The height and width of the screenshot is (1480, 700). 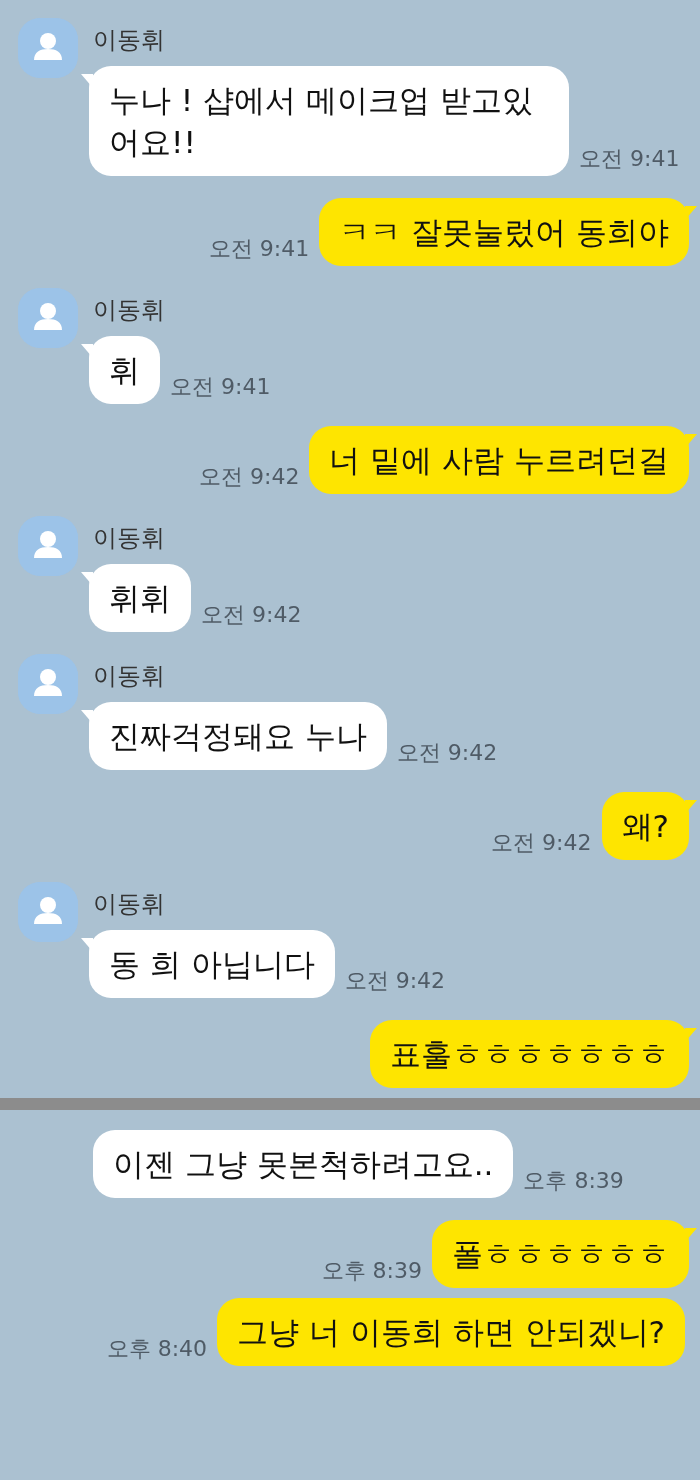 What do you see at coordinates (124, 370) in the screenshot?
I see `message-bubble: 휘` at bounding box center [124, 370].